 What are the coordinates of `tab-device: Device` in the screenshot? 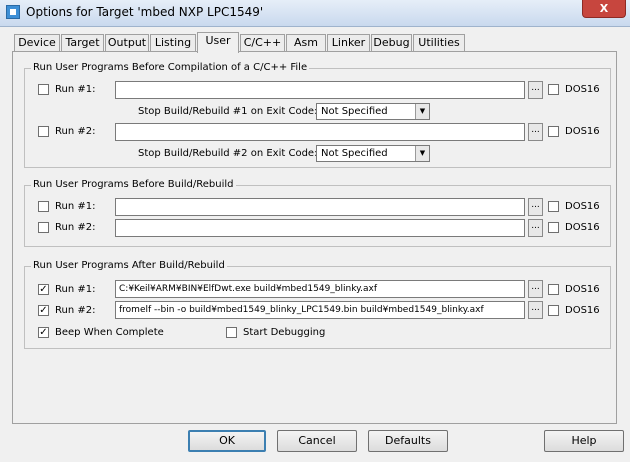 It's located at (37, 42).